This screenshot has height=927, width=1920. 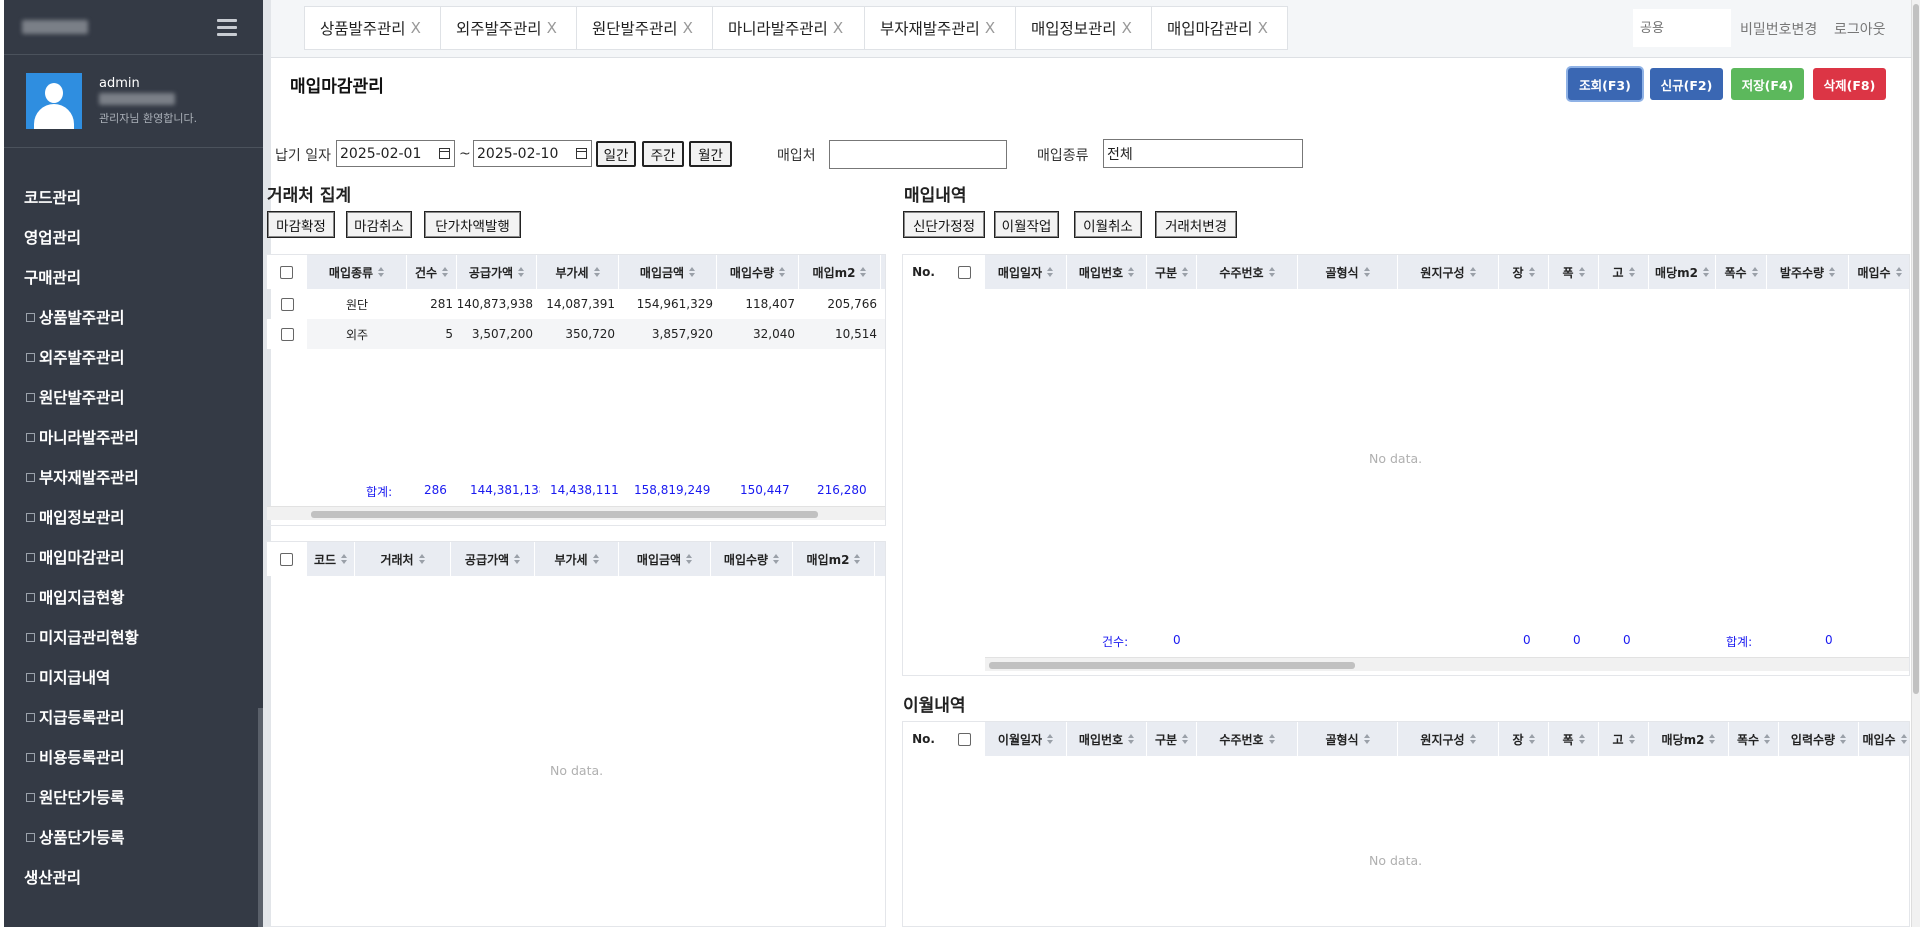 What do you see at coordinates (379, 224) in the screenshot?
I see `close-cancel-button: 마감취소` at bounding box center [379, 224].